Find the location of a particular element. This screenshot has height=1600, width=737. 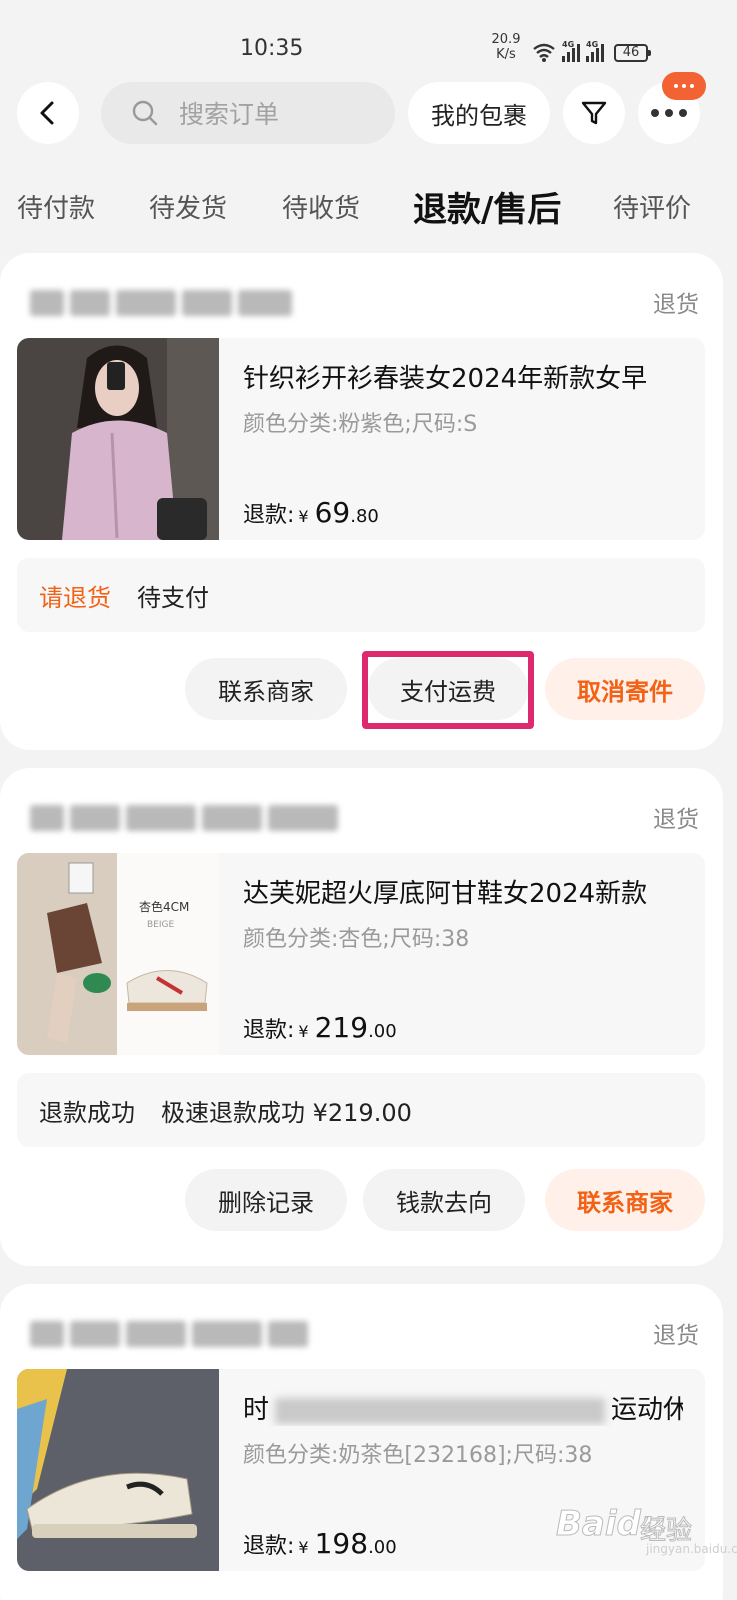

price-decimal: .80 is located at coordinates (364, 516).